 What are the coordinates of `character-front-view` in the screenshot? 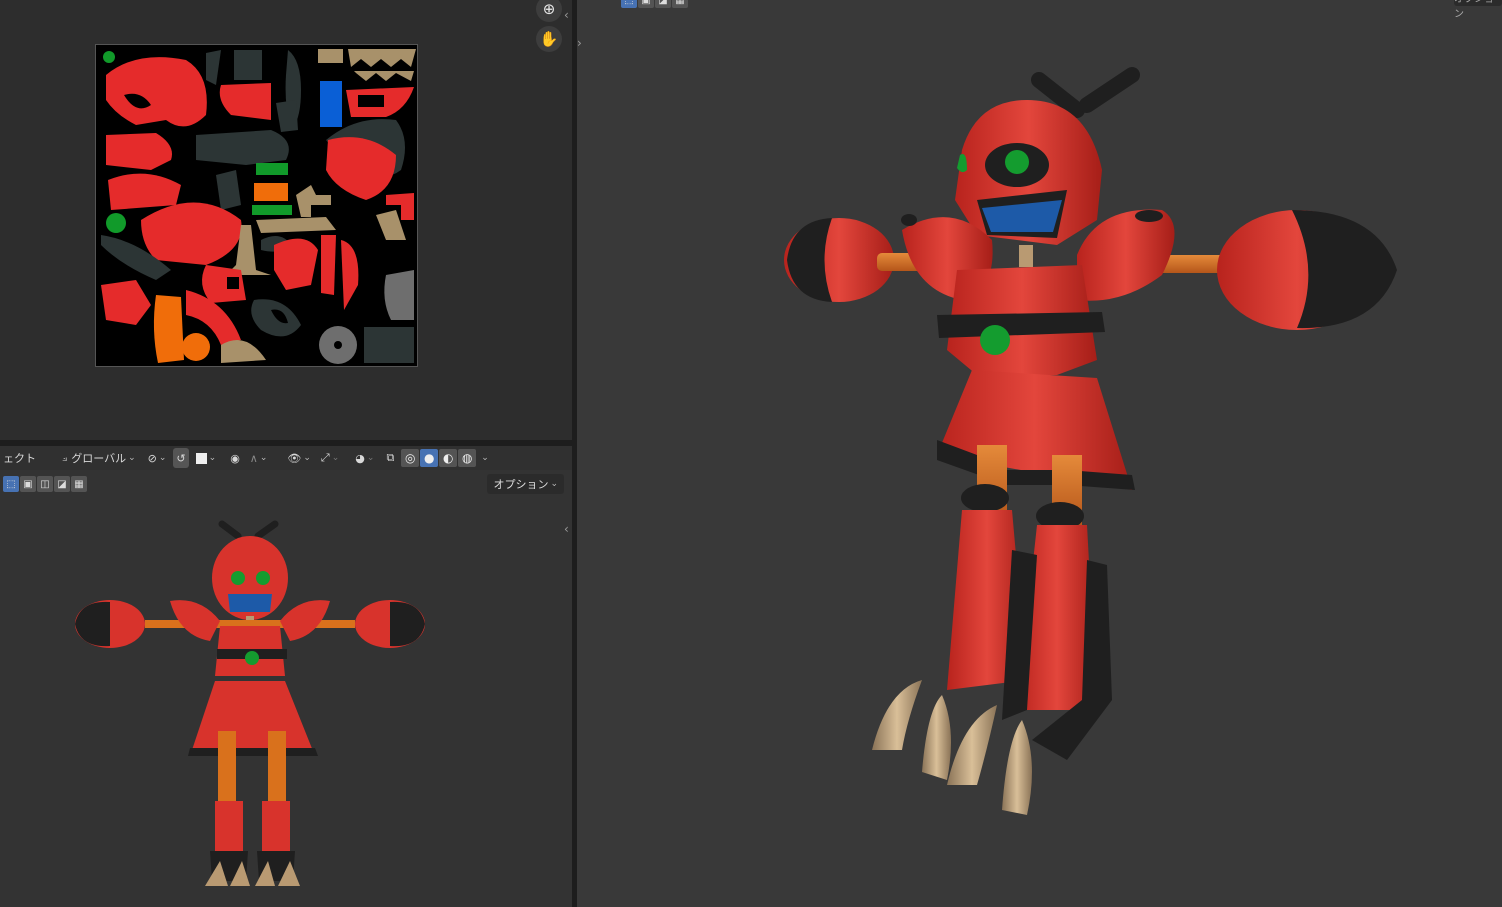 It's located at (255, 703).